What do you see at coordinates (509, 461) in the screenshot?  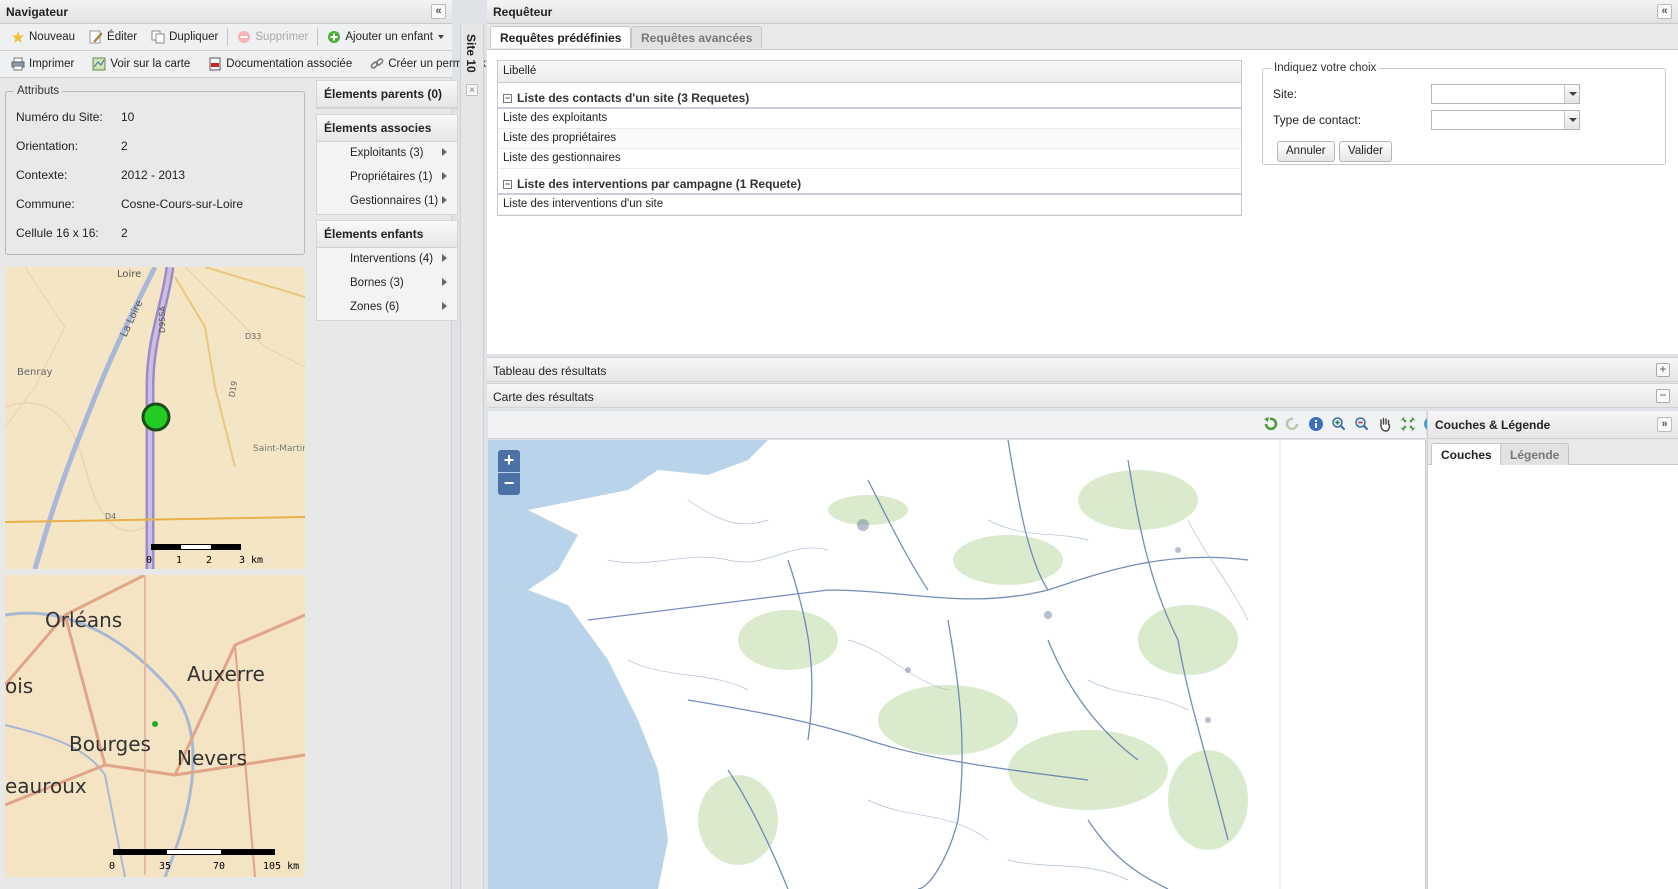 I see `map-zoom-in-button: +` at bounding box center [509, 461].